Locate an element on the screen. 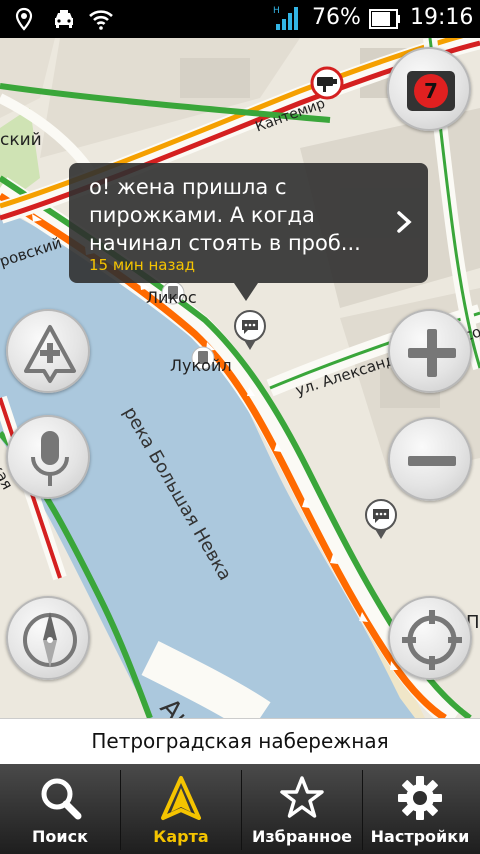 This screenshot has width=480, height=854. battery-icon is located at coordinates (384, 19).